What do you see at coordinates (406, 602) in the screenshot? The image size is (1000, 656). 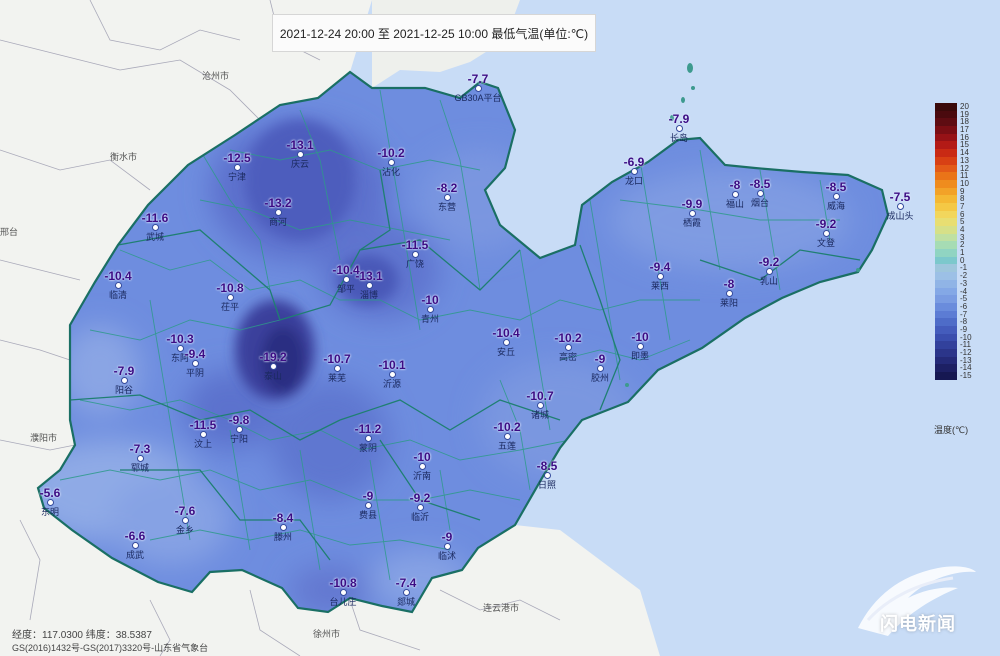 I see `station-name: 郯城` at bounding box center [406, 602].